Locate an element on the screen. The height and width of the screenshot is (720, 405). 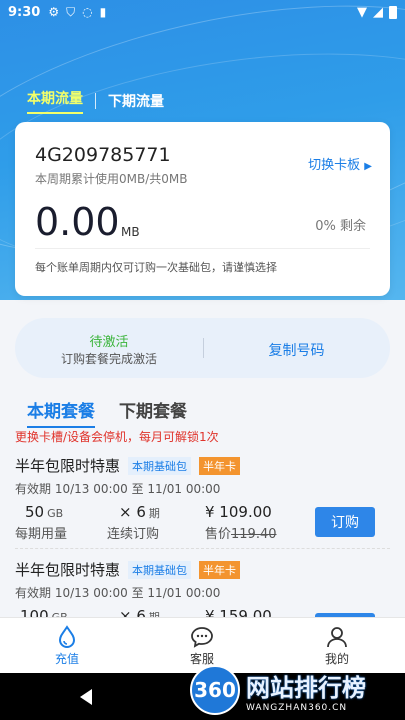
activation-bar: 待激活 订购套餐完成激活 复制号码 is located at coordinates (202, 348).